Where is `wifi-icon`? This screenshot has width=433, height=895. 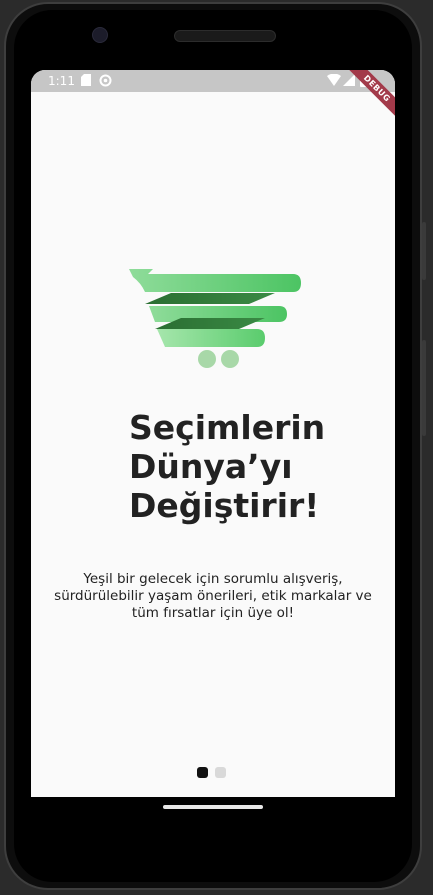 wifi-icon is located at coordinates (334, 81).